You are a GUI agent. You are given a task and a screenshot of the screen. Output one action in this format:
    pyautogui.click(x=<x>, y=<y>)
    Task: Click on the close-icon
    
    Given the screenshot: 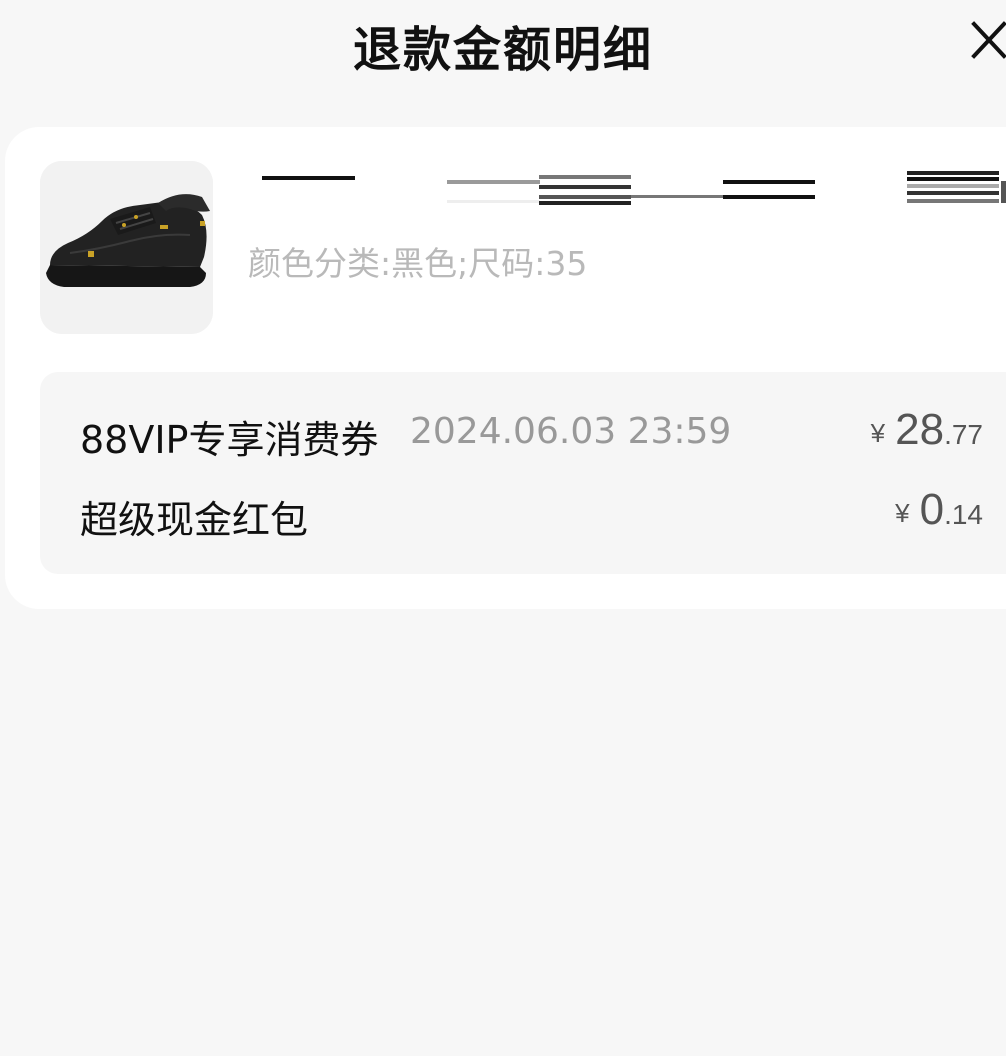 What is the action you would take?
    pyautogui.click(x=988, y=40)
    